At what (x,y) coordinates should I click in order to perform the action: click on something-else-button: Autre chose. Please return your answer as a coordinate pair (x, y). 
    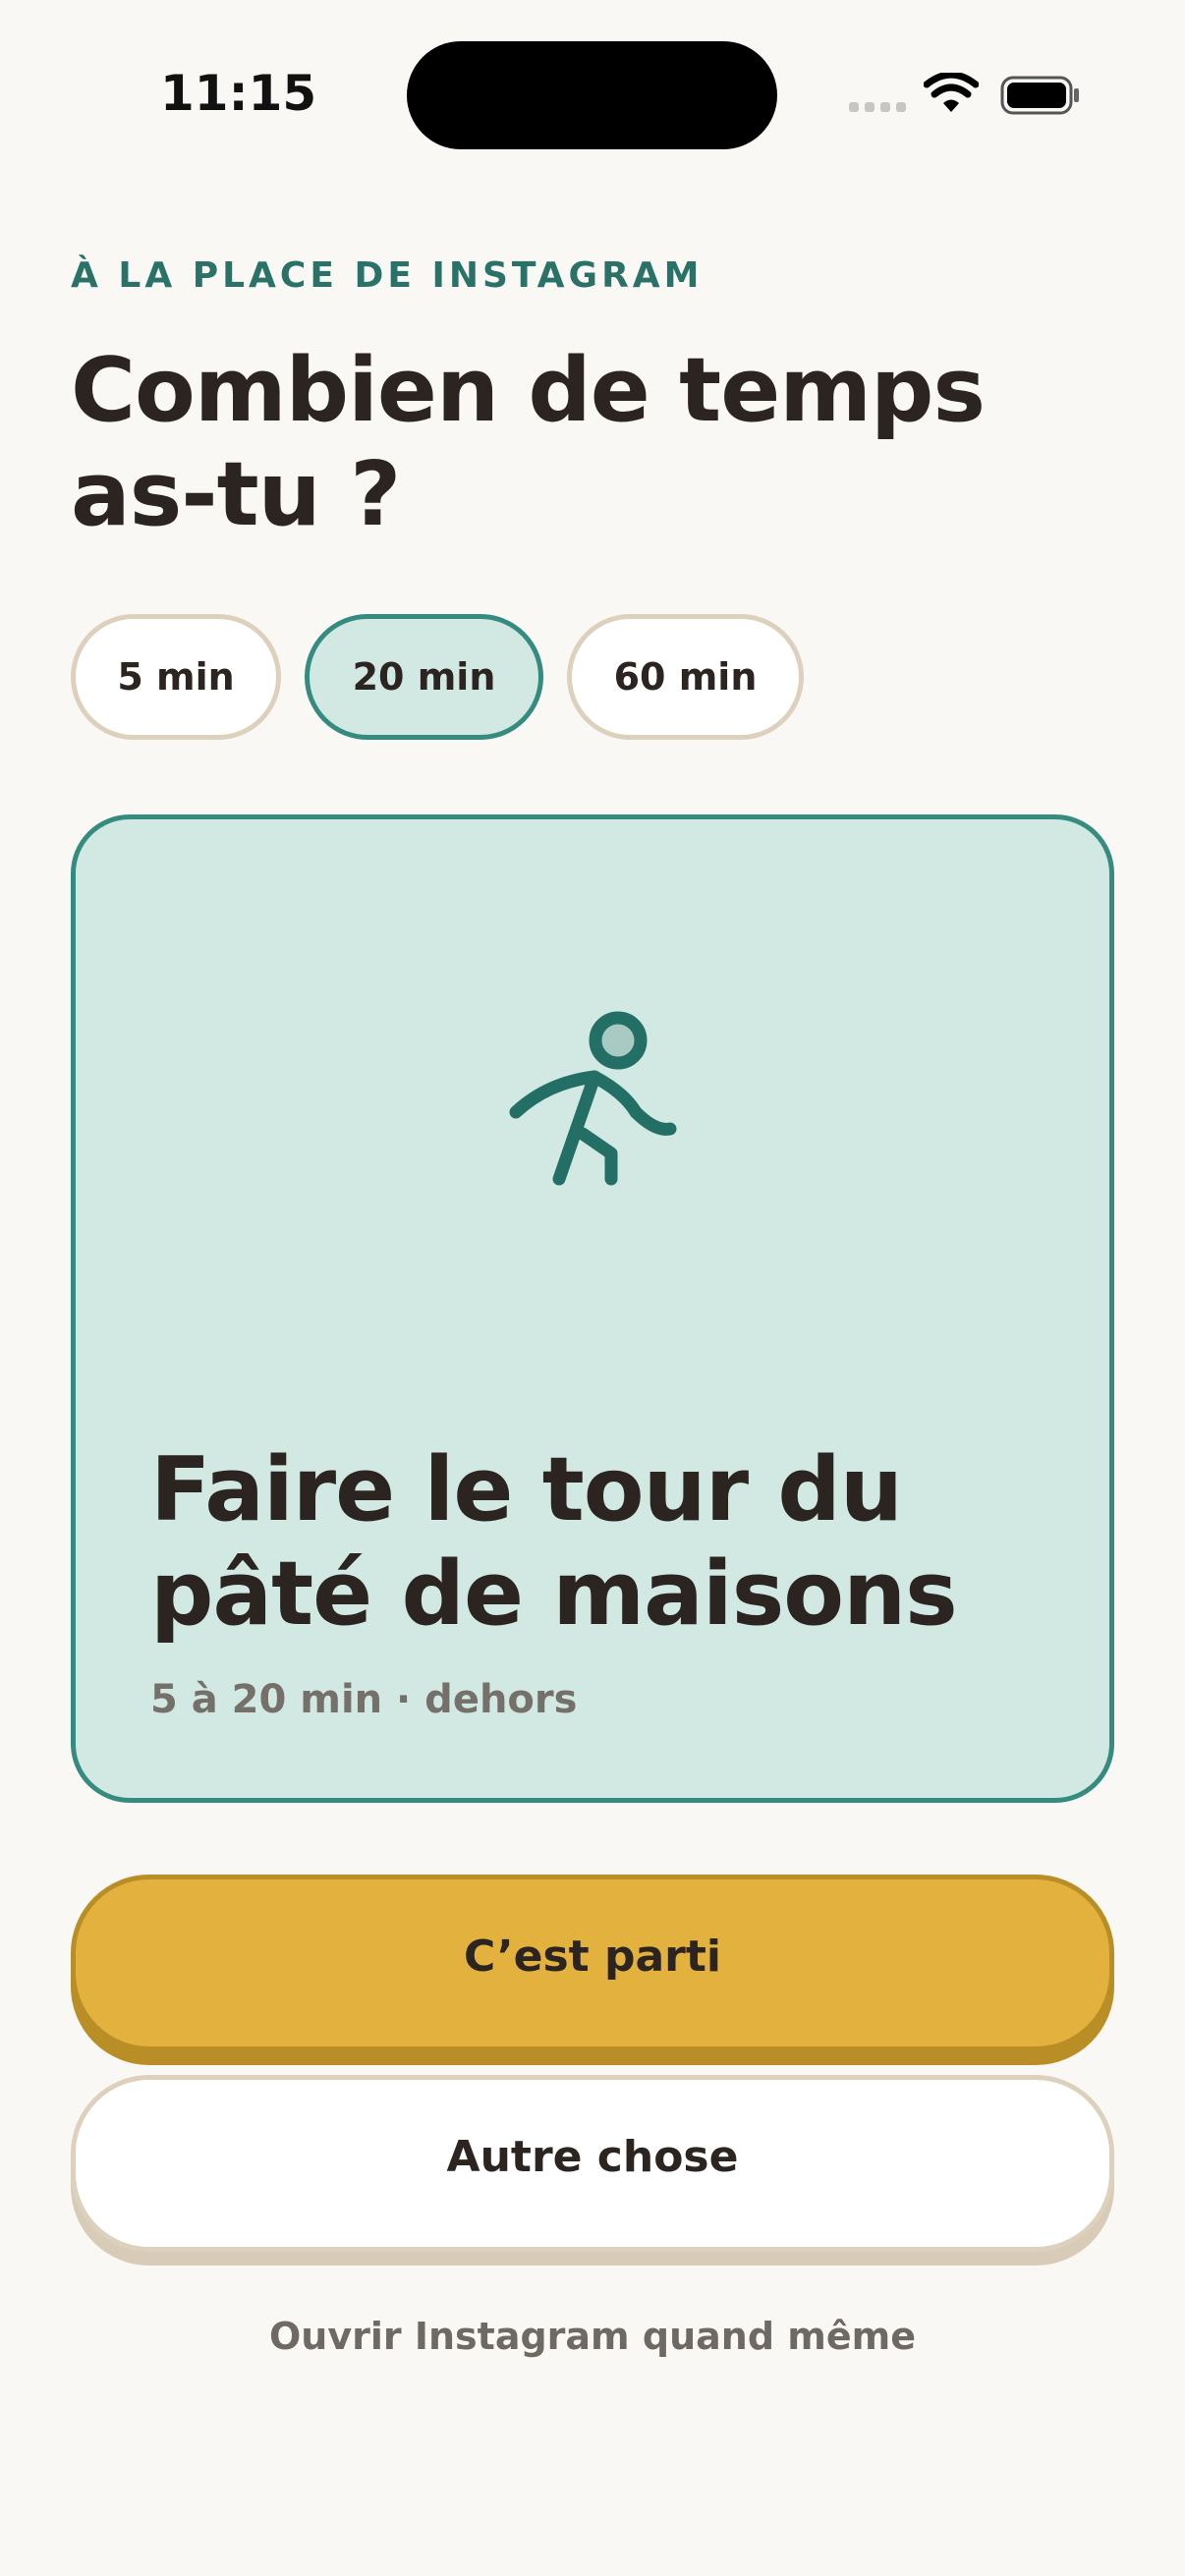
    Looking at the image, I should click on (592, 2163).